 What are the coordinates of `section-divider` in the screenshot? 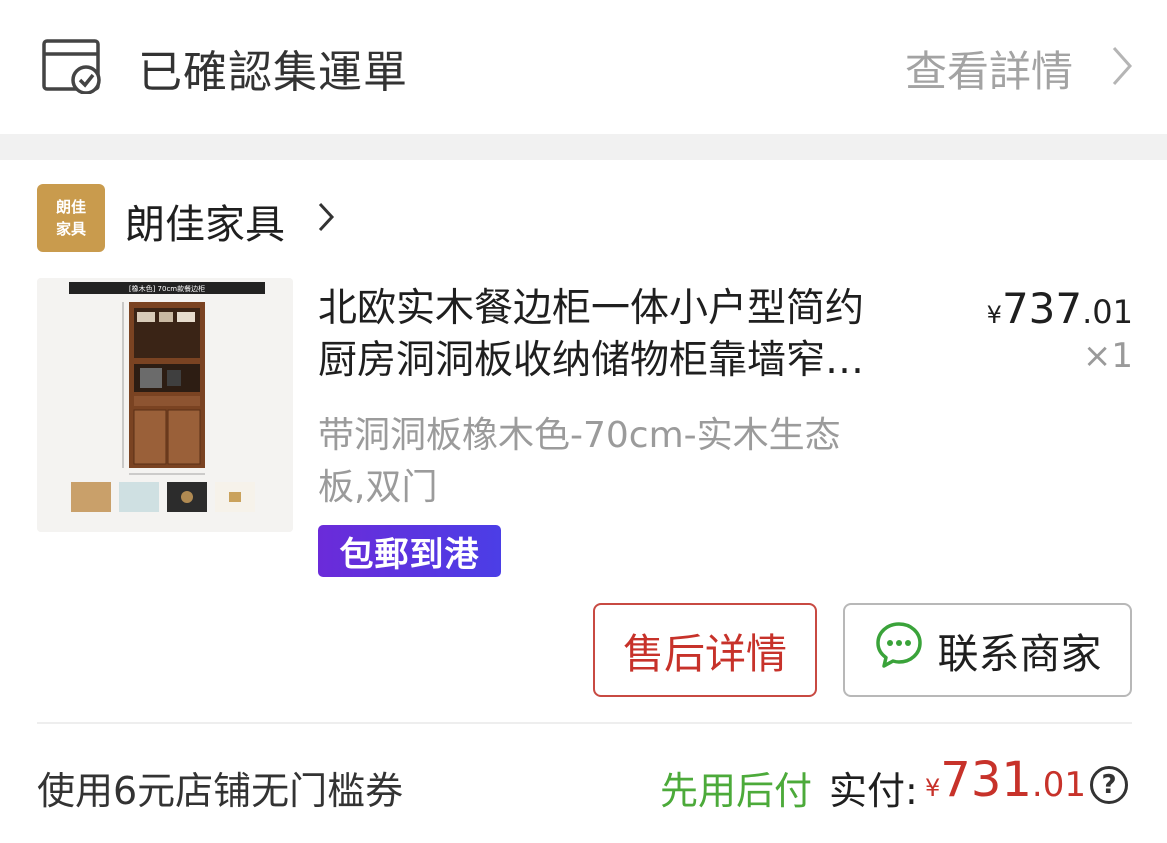 It's located at (583, 147).